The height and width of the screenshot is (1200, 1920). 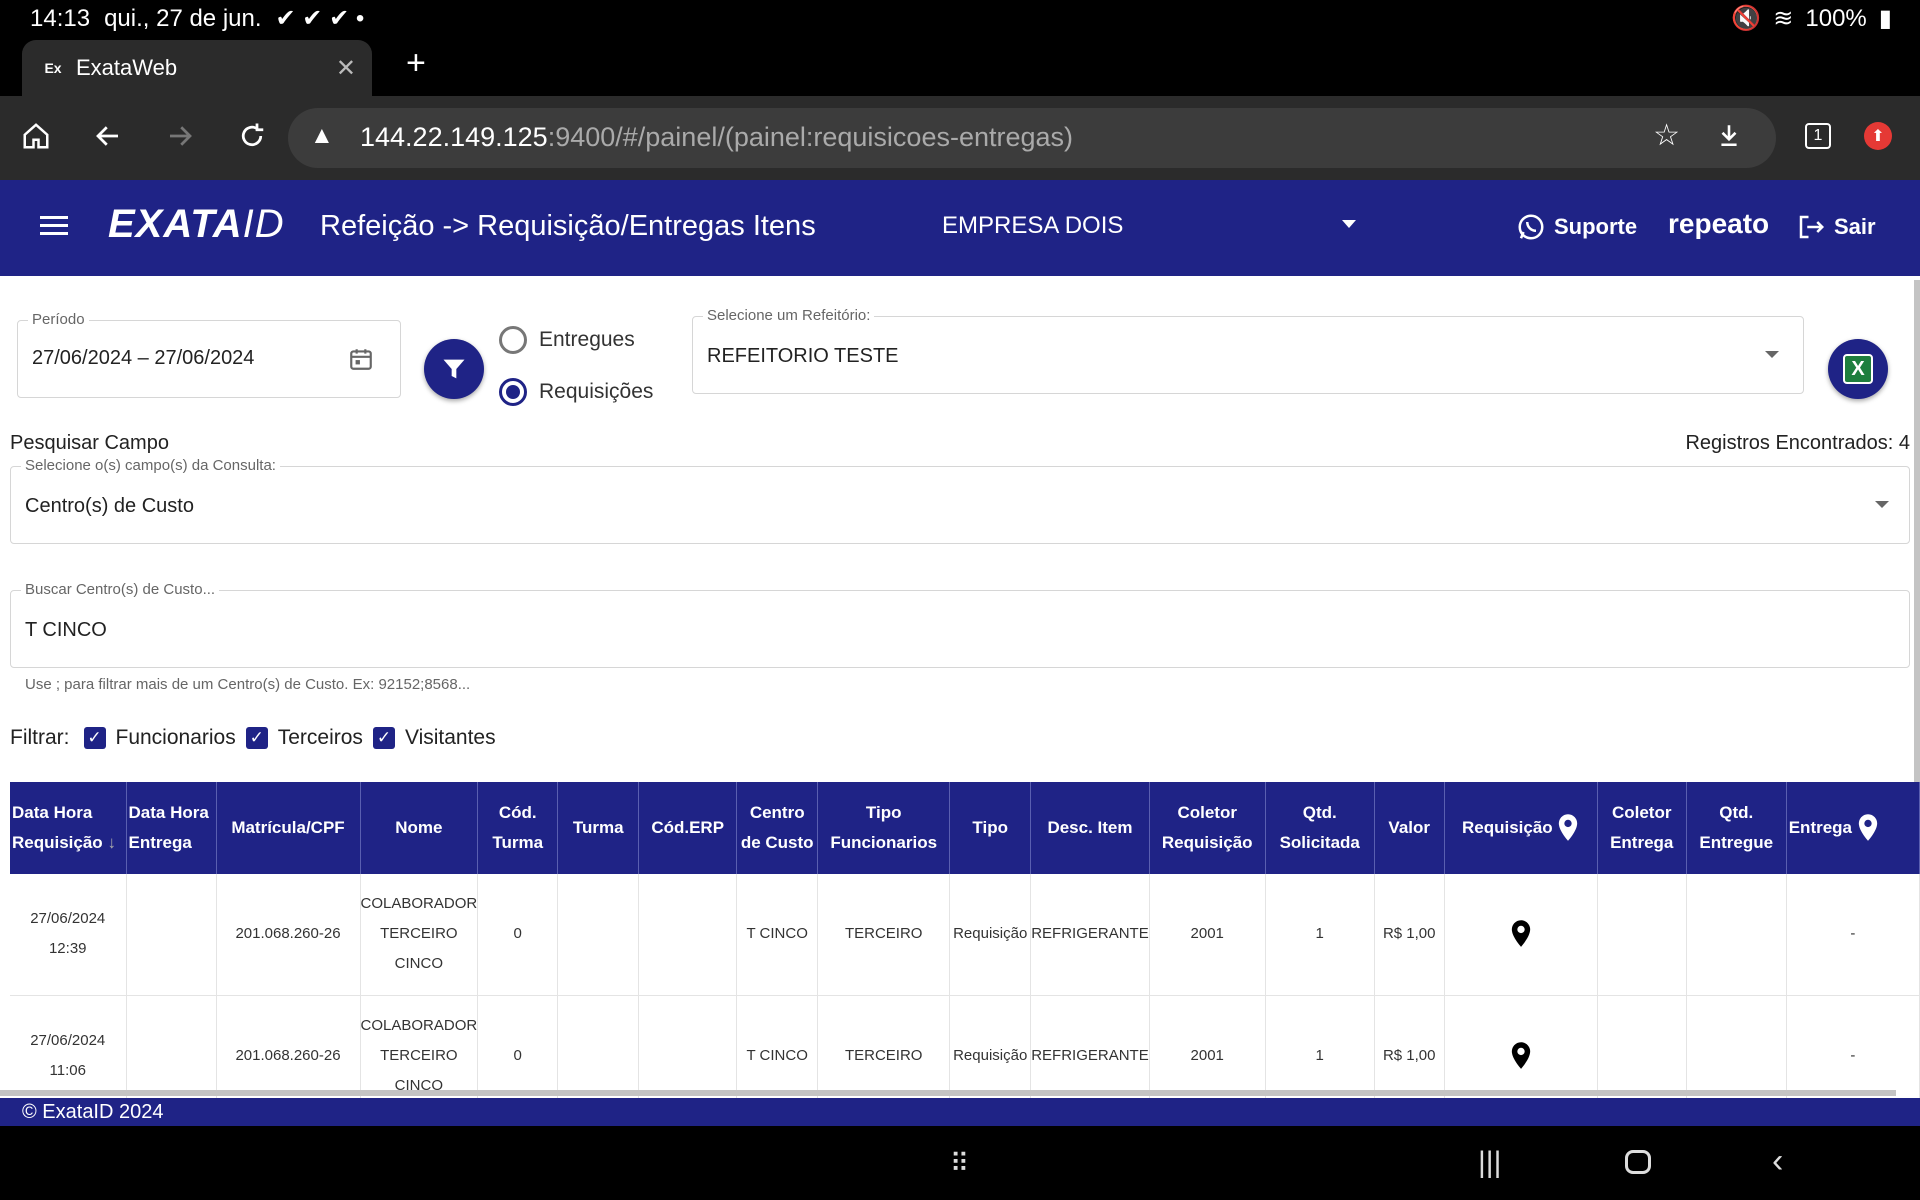 I want to click on col-qty-del: Qtd. Entregue, so click(x=1736, y=828).